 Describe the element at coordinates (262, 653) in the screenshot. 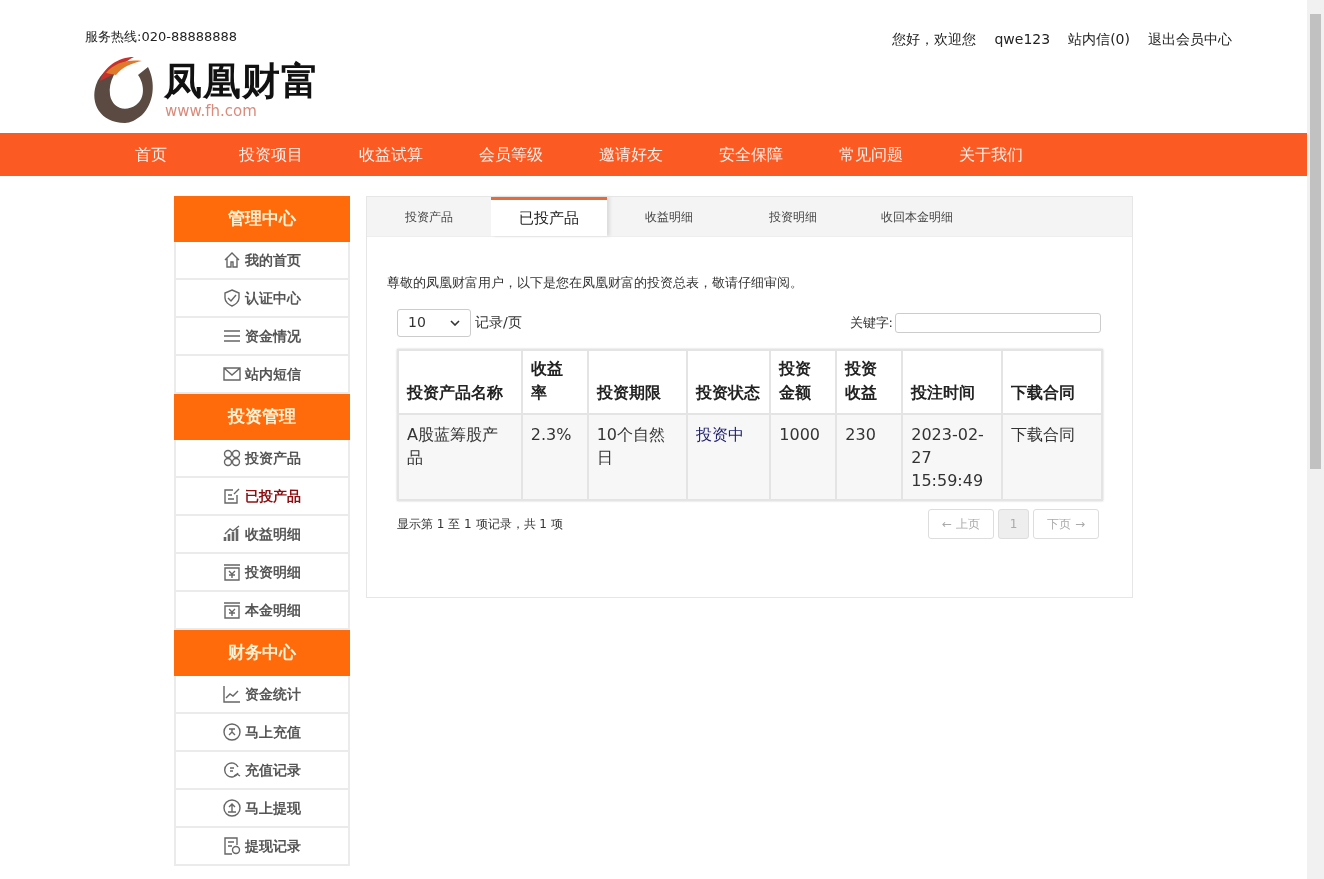

I see `sidebar-section-header: 财务中心` at that location.